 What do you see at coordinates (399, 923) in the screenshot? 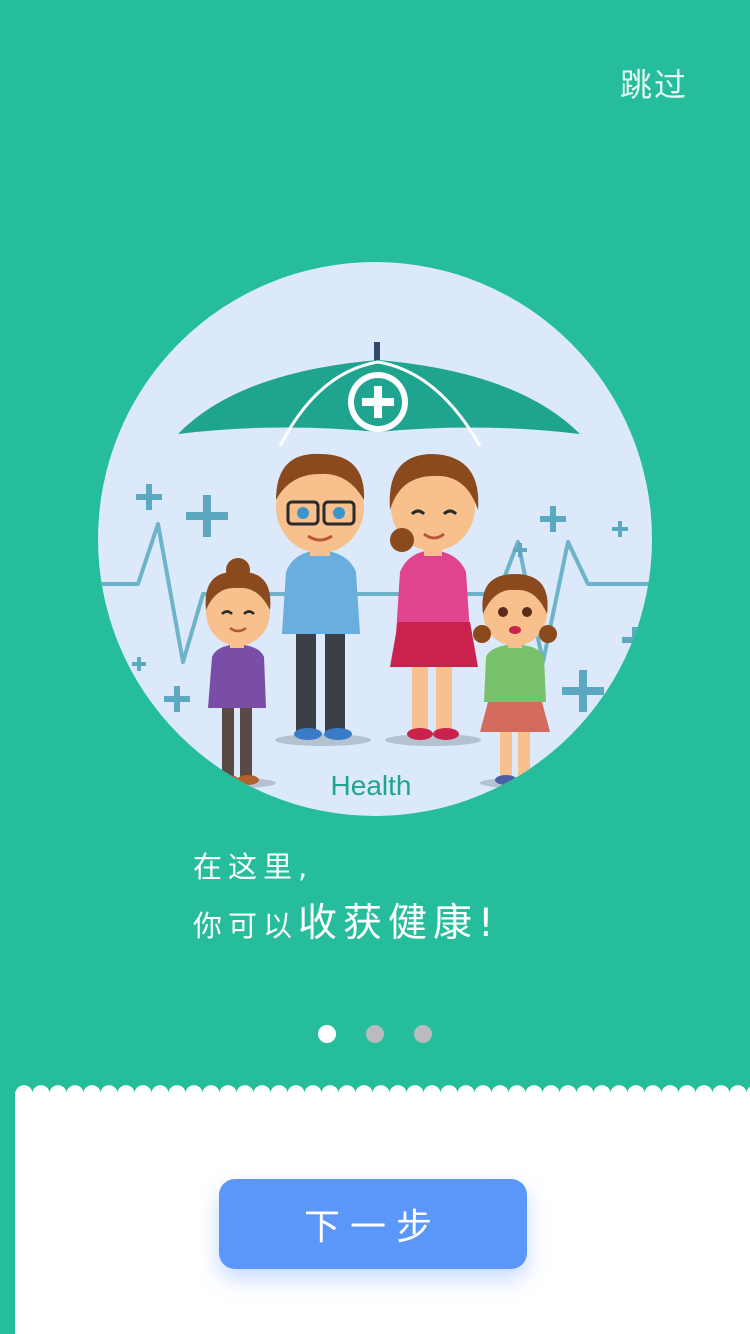
I see `caption-line-2-emphasis: 收获健康!` at bounding box center [399, 923].